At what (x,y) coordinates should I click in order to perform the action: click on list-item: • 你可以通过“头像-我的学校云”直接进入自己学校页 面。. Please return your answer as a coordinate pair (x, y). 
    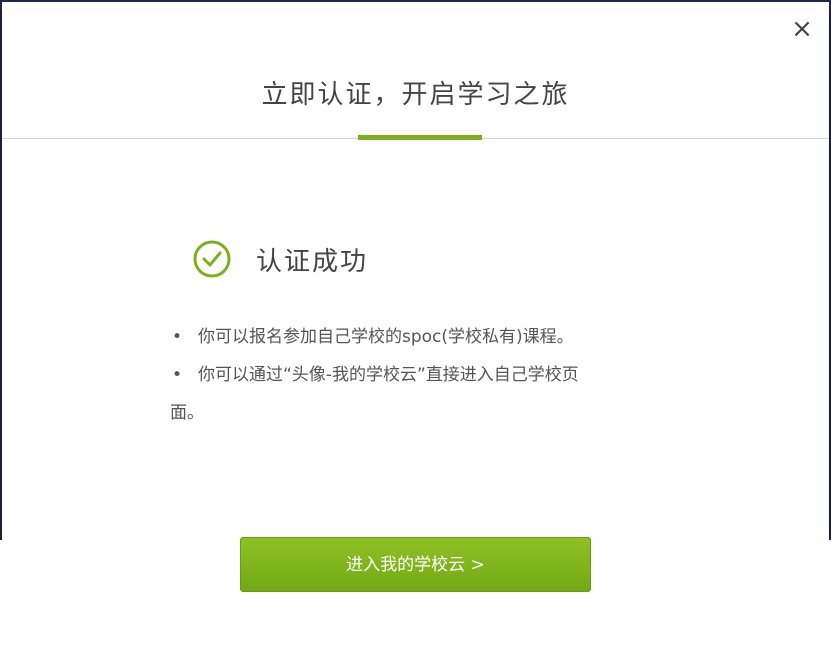
    Looking at the image, I should click on (405, 394).